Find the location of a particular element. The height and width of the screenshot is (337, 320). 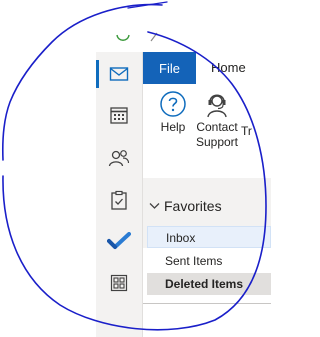

people-icon is located at coordinates (119, 158).